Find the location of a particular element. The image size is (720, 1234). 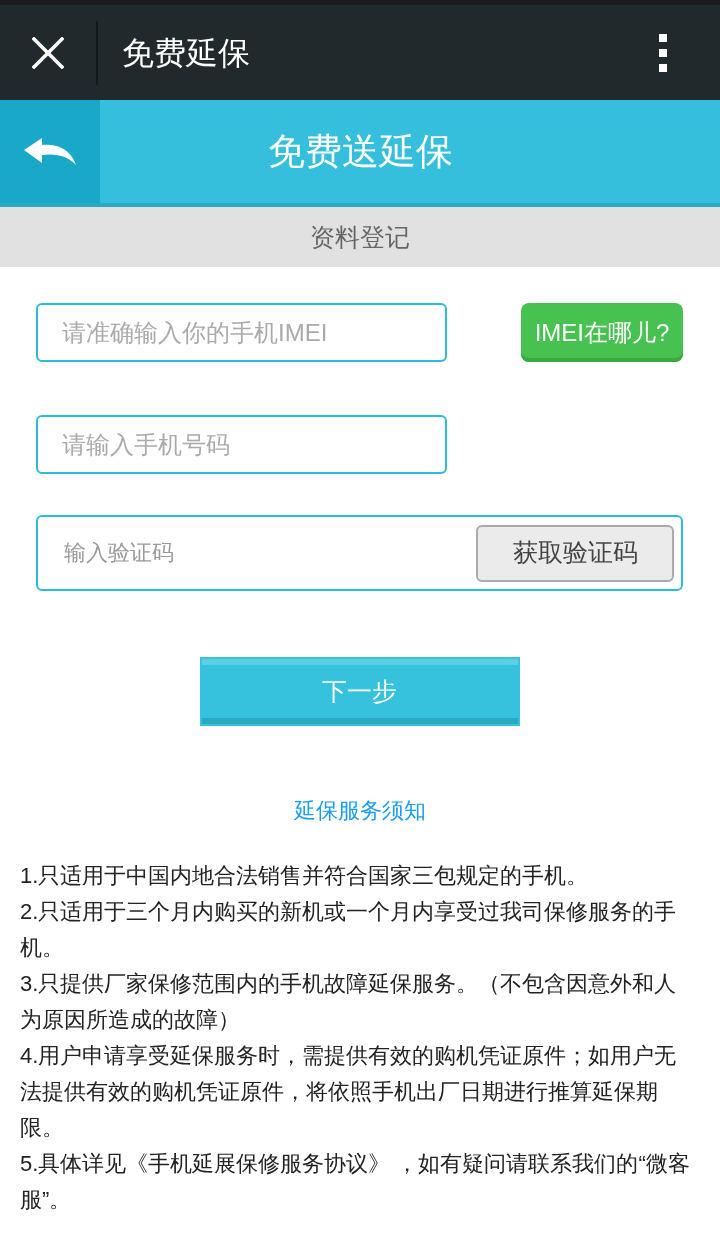

back-button is located at coordinates (50, 151).